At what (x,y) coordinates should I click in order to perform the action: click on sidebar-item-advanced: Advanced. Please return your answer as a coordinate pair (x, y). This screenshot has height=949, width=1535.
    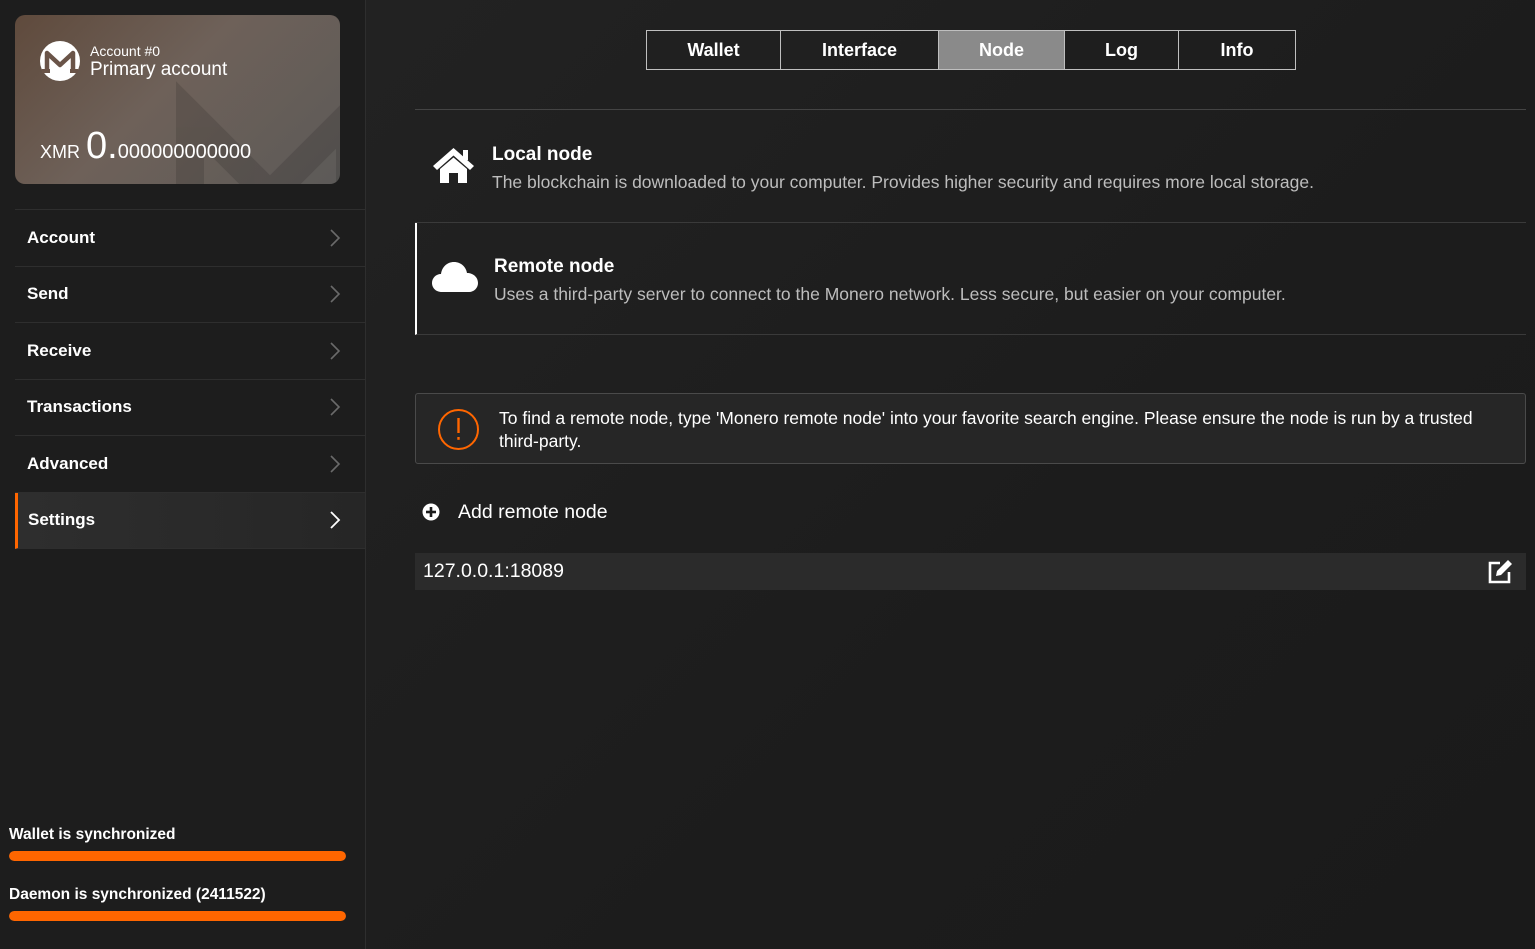
    Looking at the image, I should click on (190, 464).